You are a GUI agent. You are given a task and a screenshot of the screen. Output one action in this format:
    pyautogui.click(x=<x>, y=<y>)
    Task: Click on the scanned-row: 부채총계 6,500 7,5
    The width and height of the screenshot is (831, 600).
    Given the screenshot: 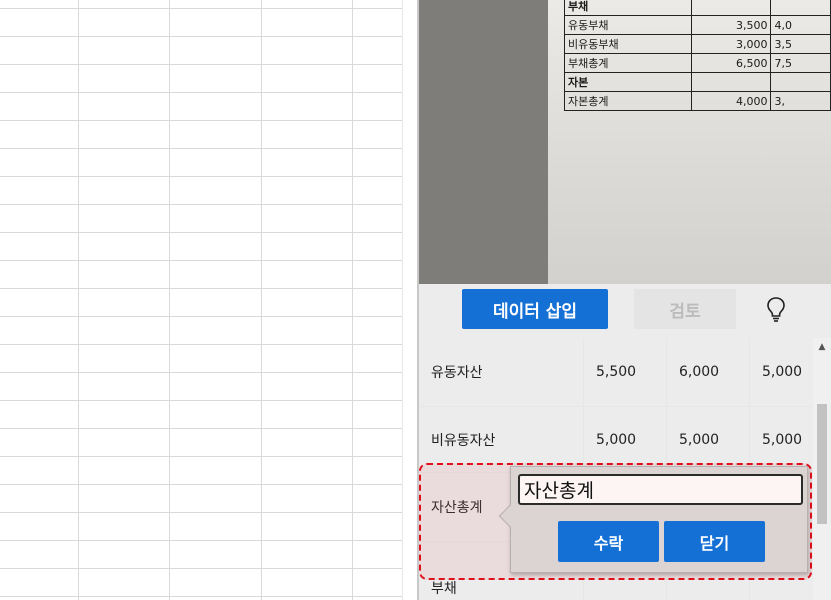 What is the action you would take?
    pyautogui.click(x=697, y=63)
    